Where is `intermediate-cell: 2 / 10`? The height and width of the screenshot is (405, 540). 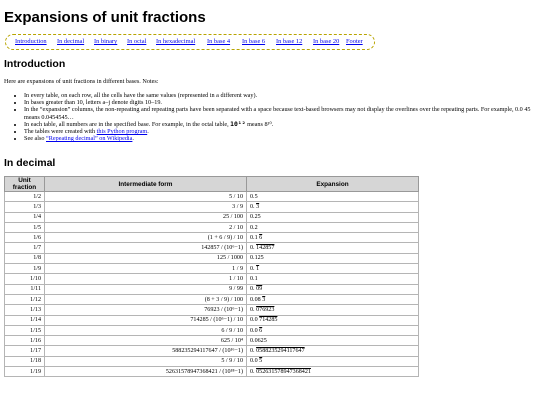
intermediate-cell: 2 / 10 is located at coordinates (145, 227).